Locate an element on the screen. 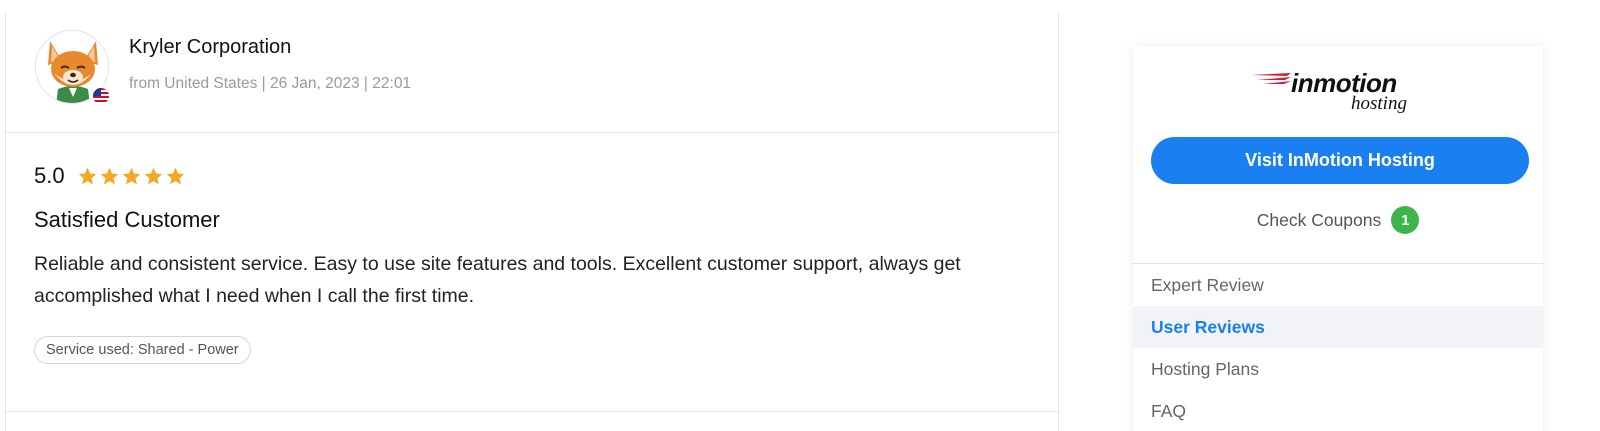 This screenshot has height=431, width=1600. check-coupons-label: Check Coupons is located at coordinates (1319, 219).